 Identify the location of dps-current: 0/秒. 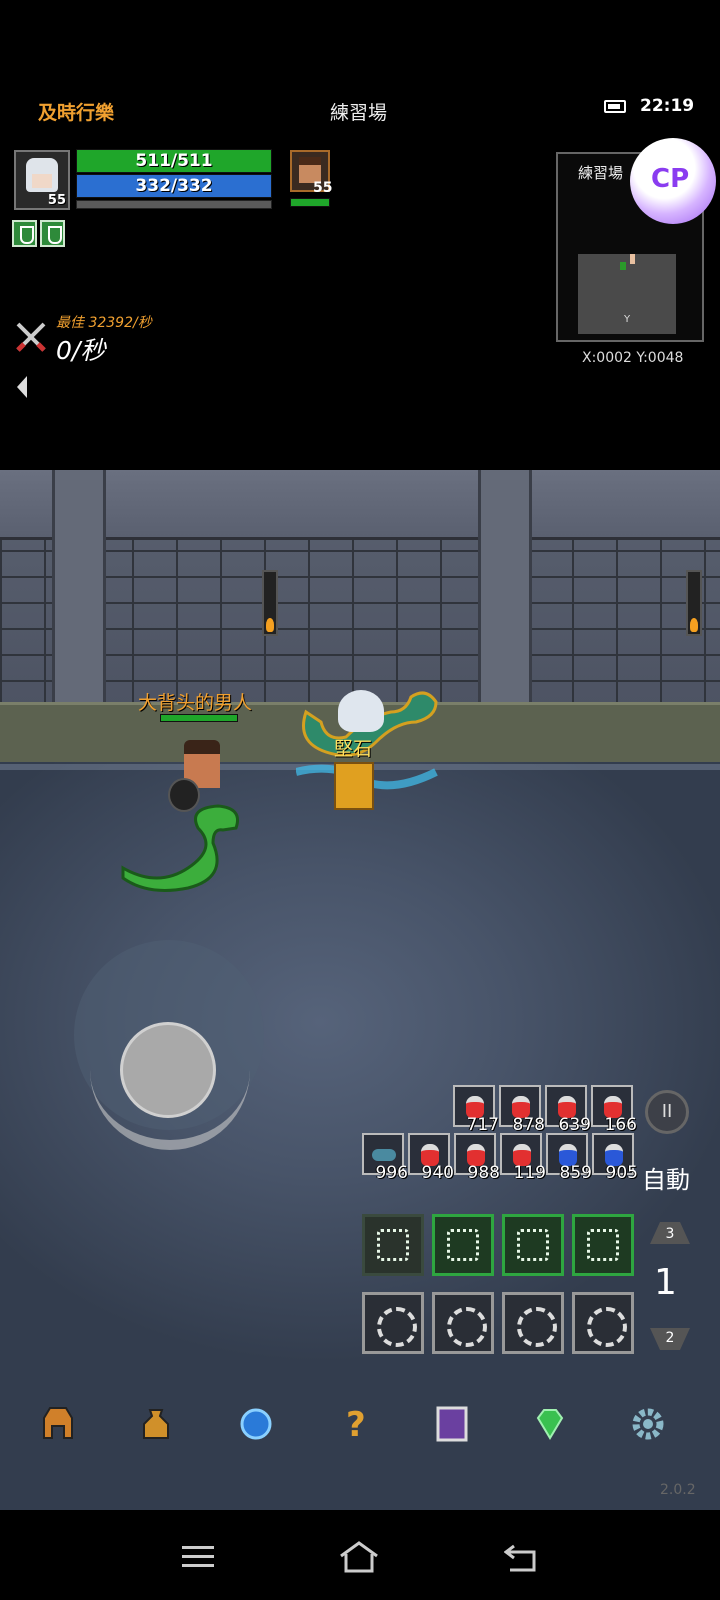
(81, 350).